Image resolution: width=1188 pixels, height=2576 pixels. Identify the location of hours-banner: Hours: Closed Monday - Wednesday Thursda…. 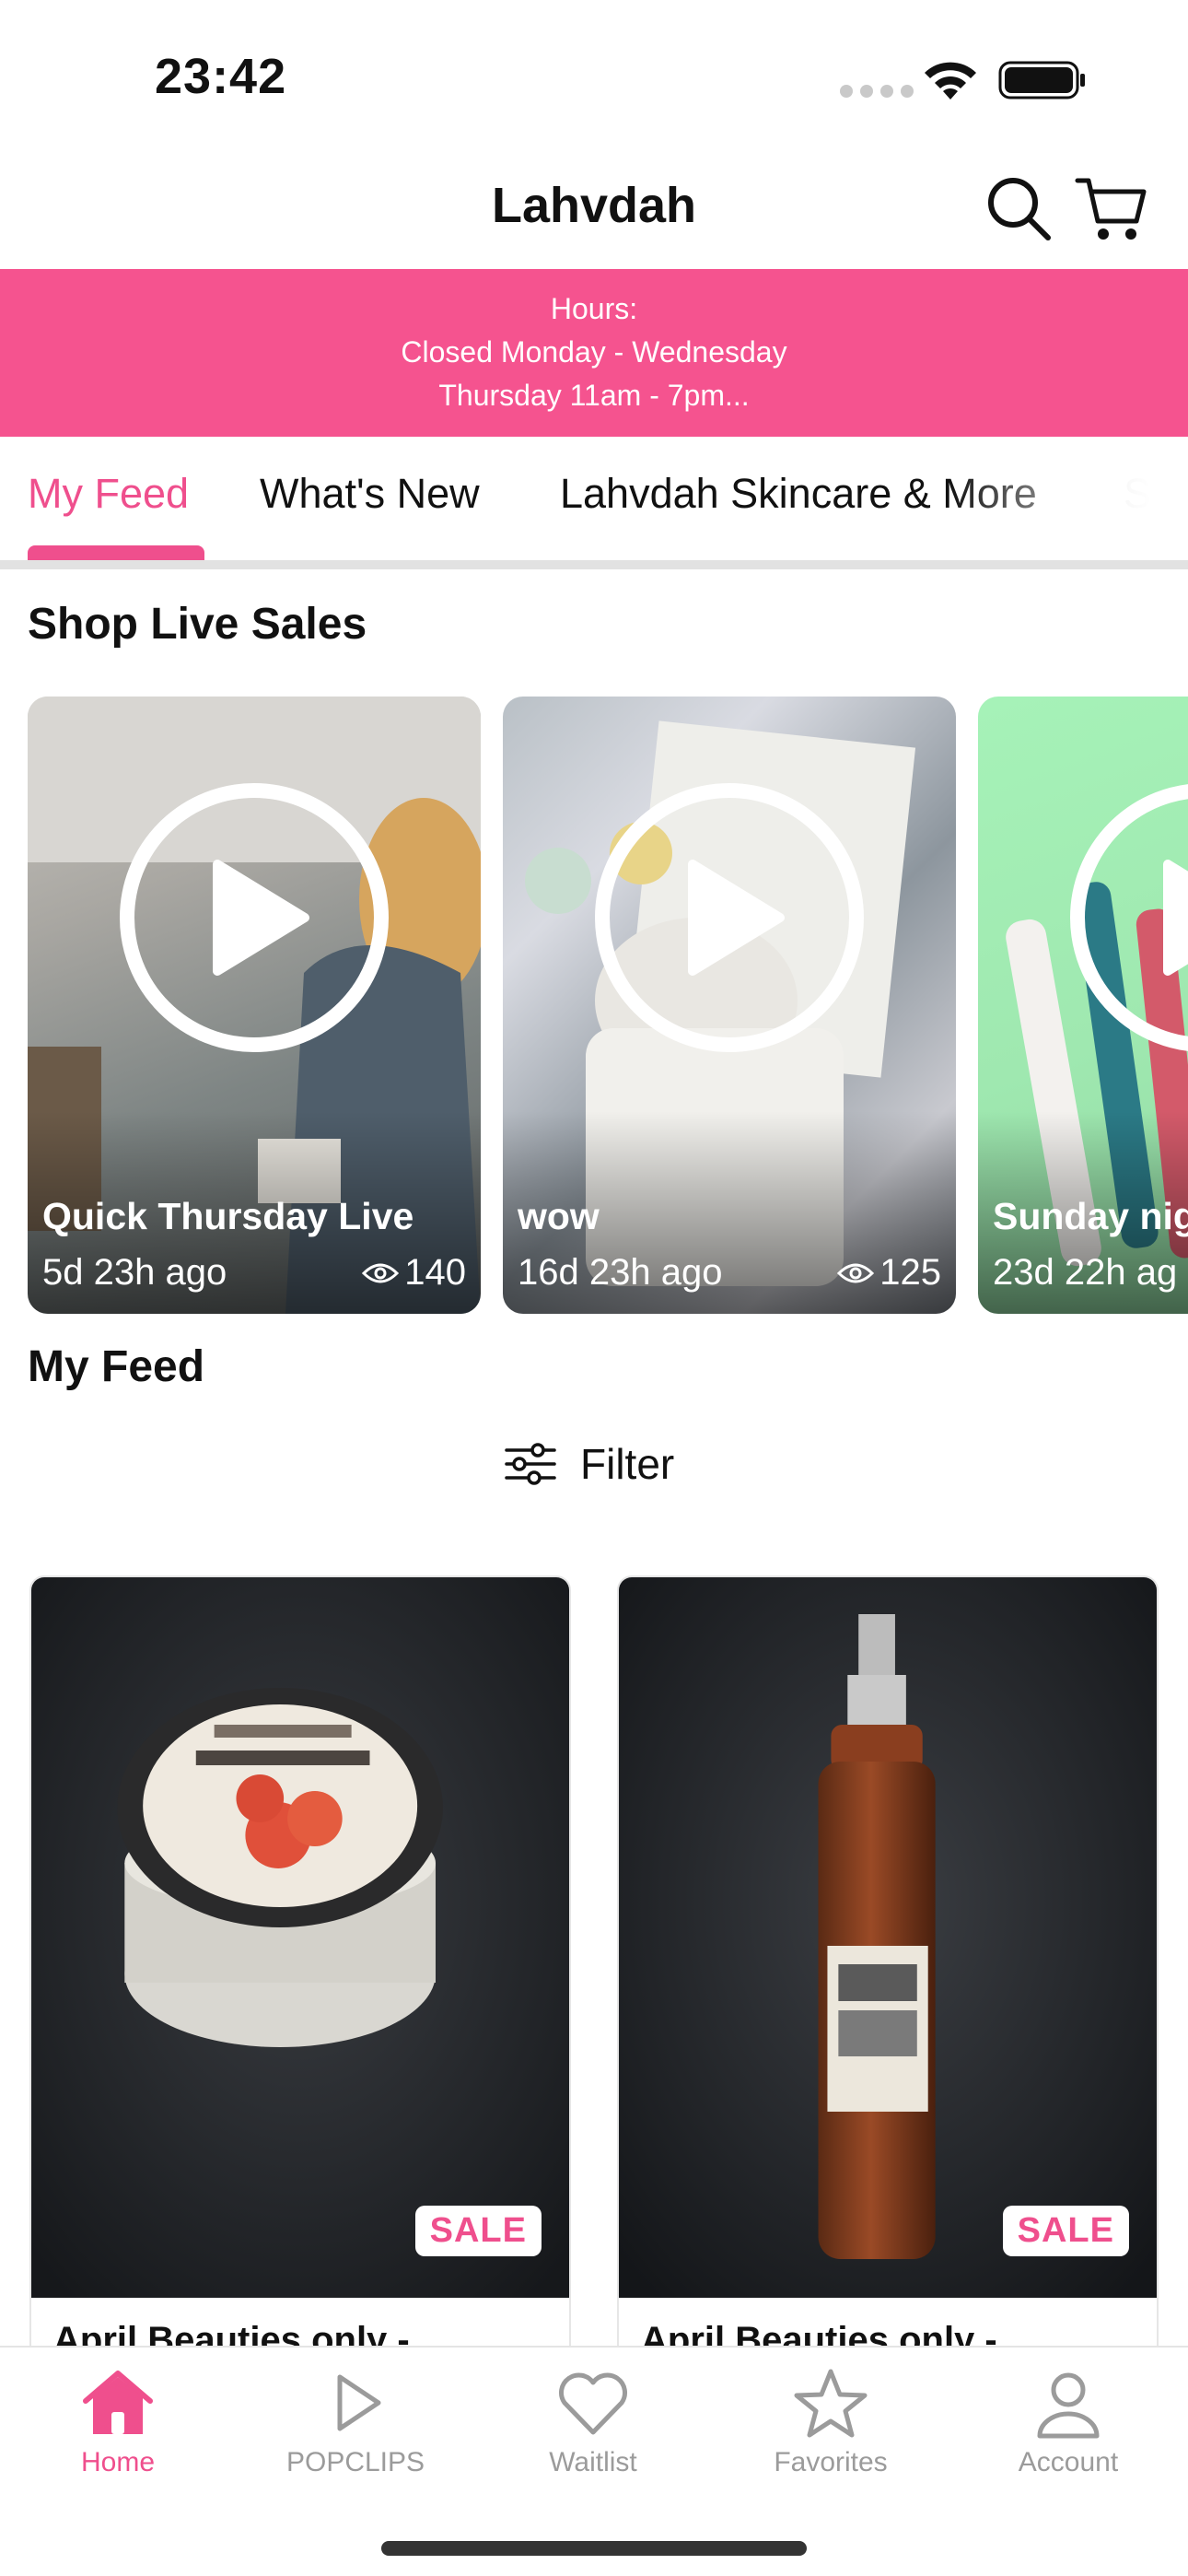
(594, 353).